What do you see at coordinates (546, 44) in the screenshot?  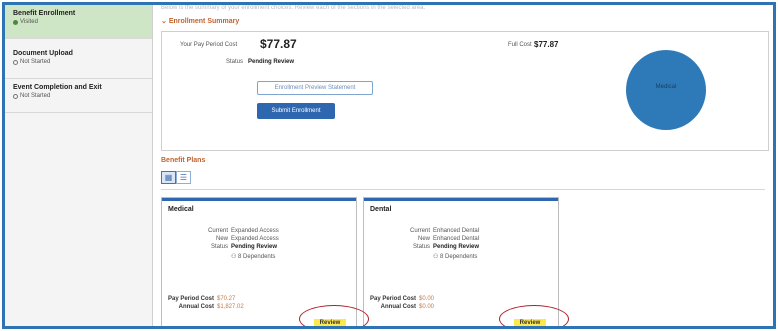 I see `full-cost-value: $77.87` at bounding box center [546, 44].